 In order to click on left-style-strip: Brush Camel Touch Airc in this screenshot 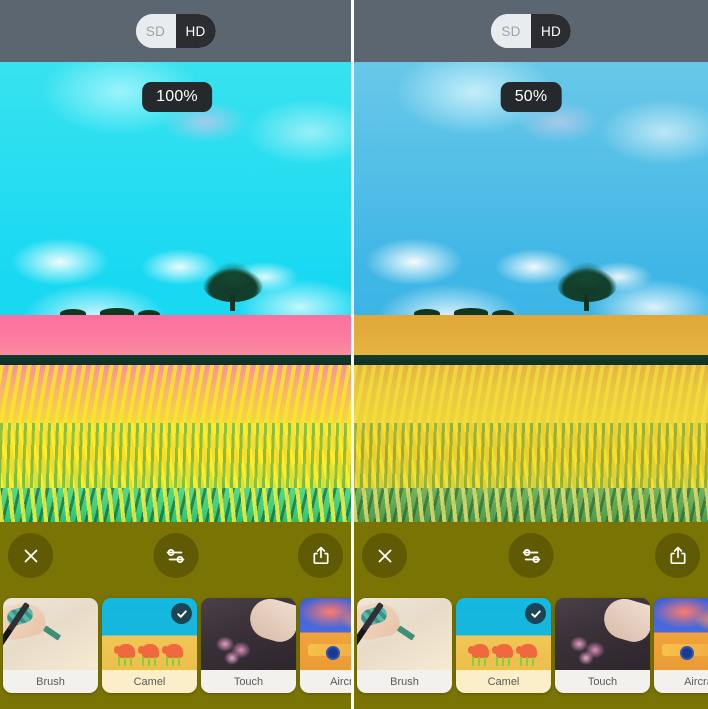, I will do `click(175, 649)`.